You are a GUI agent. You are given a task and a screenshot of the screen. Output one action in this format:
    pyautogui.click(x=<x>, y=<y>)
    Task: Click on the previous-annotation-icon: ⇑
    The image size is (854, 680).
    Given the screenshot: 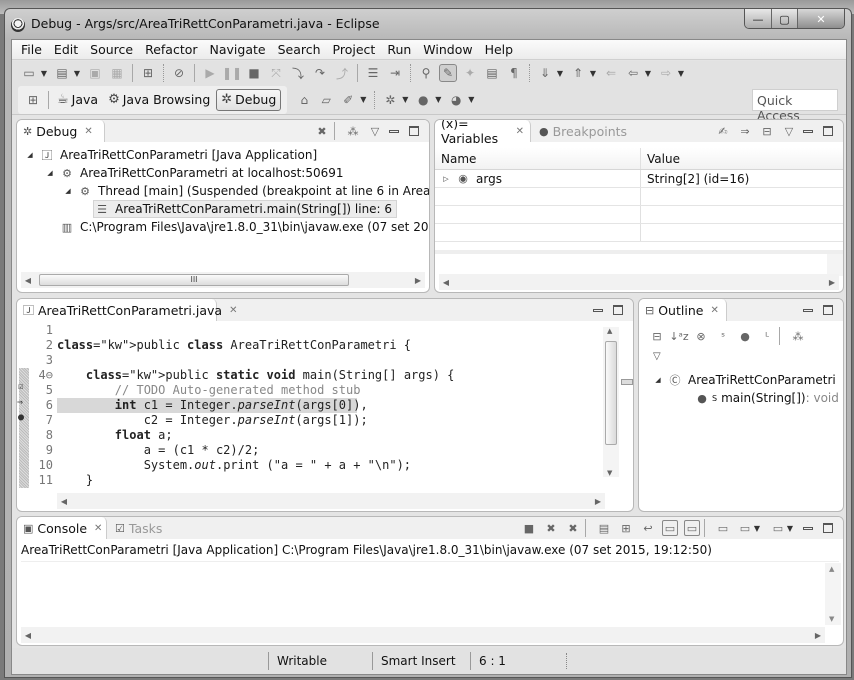 What is the action you would take?
    pyautogui.click(x=578, y=73)
    